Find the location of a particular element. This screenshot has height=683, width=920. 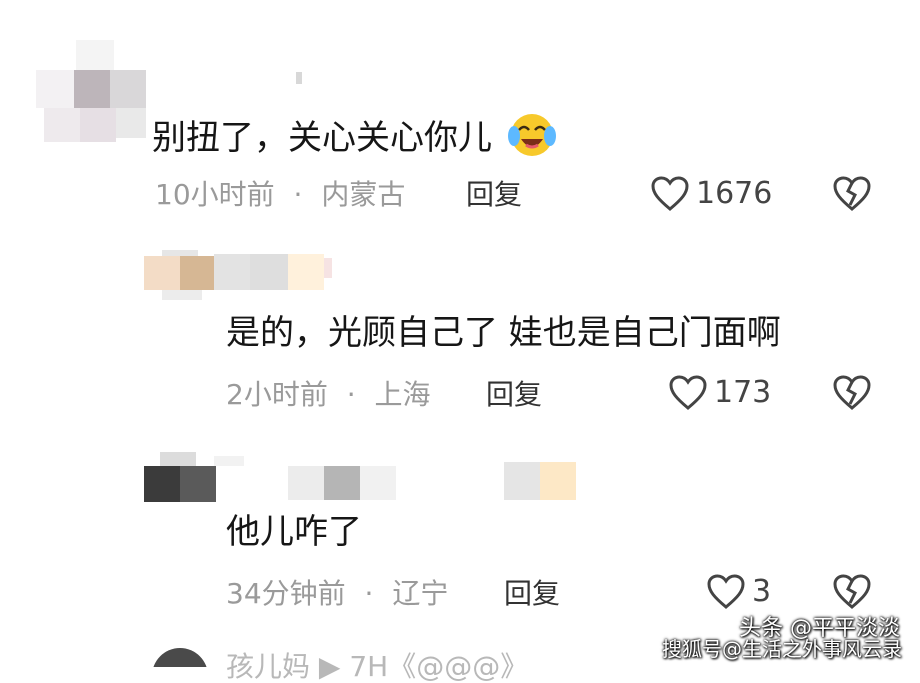

location: 内蒙古 is located at coordinates (363, 194).